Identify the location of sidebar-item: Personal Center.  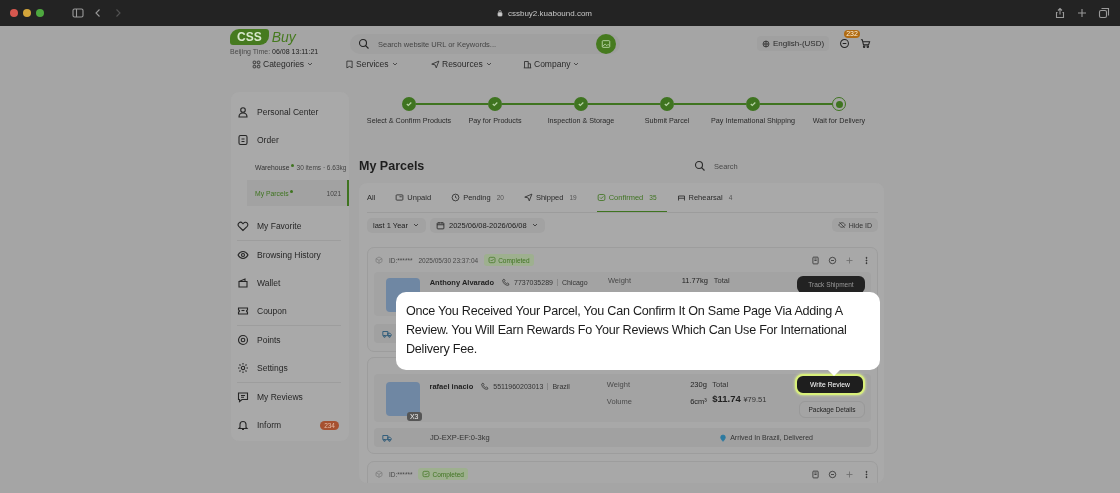
(293, 112).